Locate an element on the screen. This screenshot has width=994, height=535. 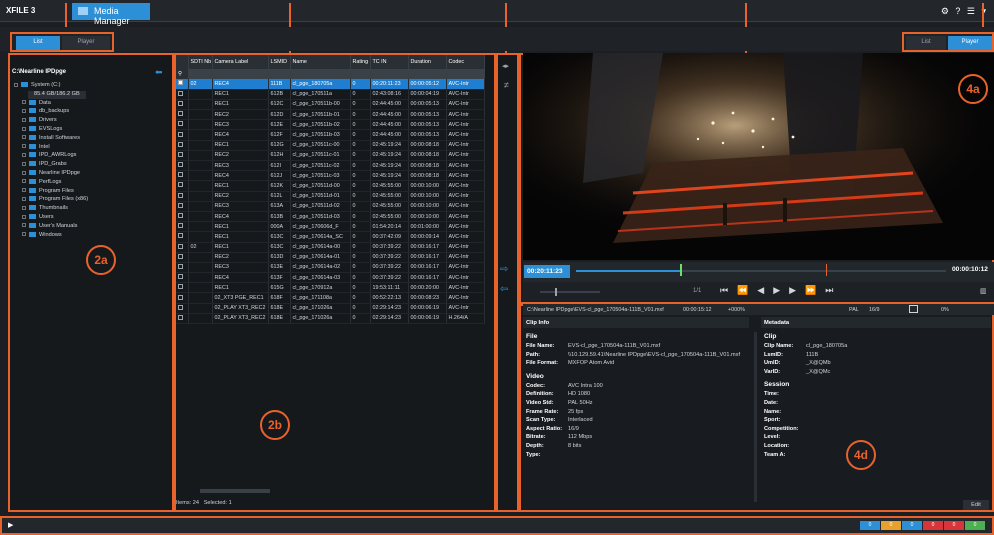
tree-item: PerfLogs is located at coordinates (41, 183).